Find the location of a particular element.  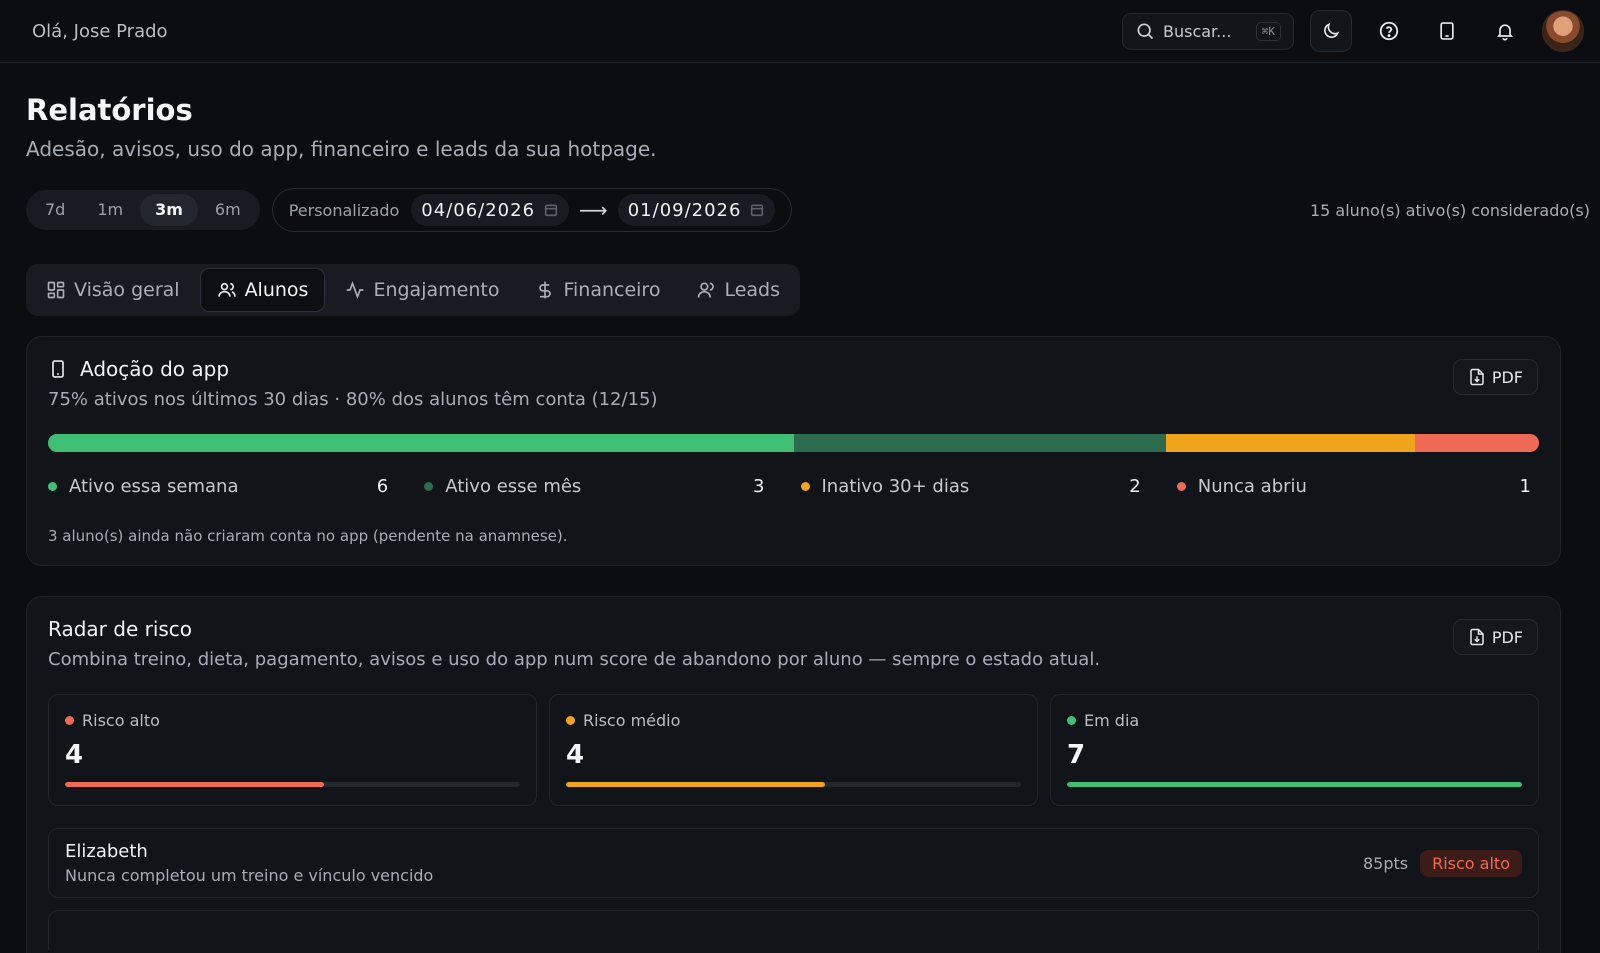

date-to-input: 01/09/2026 is located at coordinates (696, 210).